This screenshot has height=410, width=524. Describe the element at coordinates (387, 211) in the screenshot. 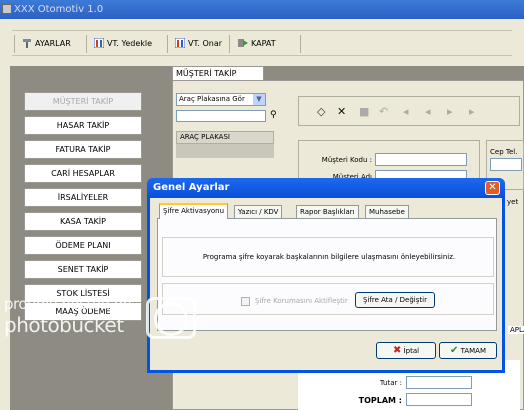

I see `tab-accounting: Muhasebe` at that location.